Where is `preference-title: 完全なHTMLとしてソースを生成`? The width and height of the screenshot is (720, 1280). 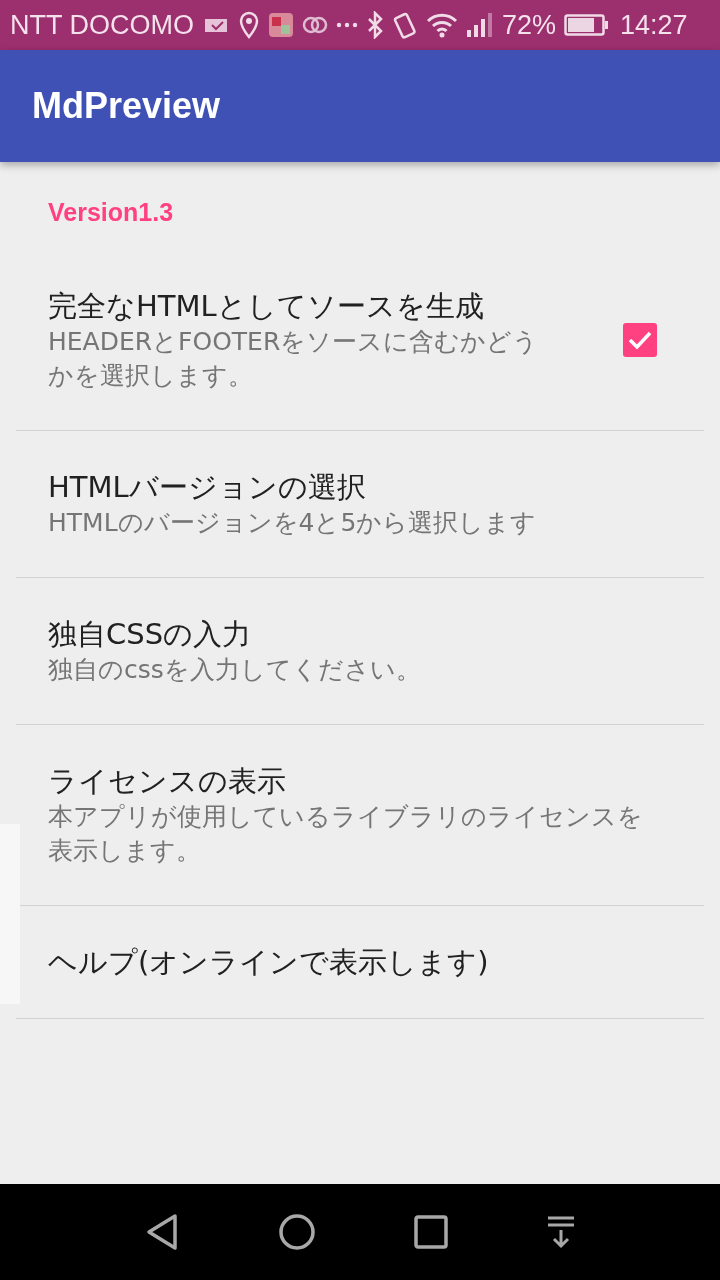
preference-title: 完全なHTMLとしてソースを生成 is located at coordinates (305, 306).